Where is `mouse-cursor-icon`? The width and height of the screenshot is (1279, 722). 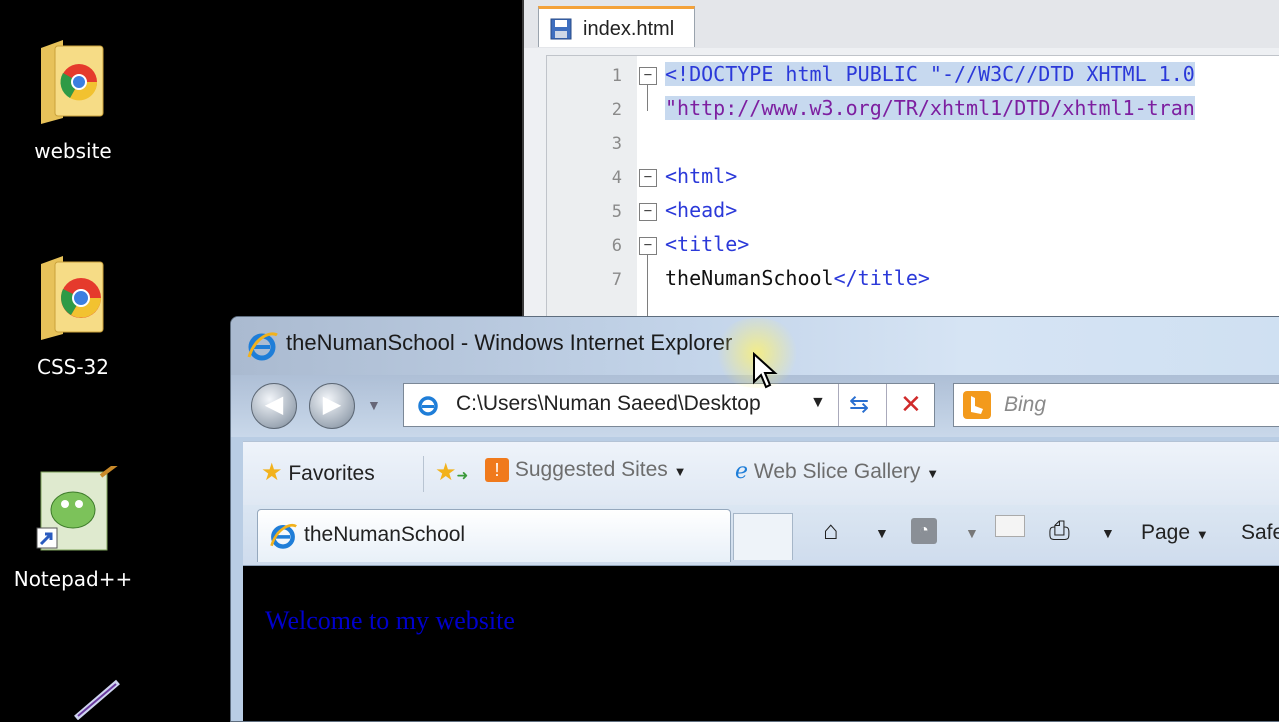
mouse-cursor-icon is located at coordinates (765, 370).